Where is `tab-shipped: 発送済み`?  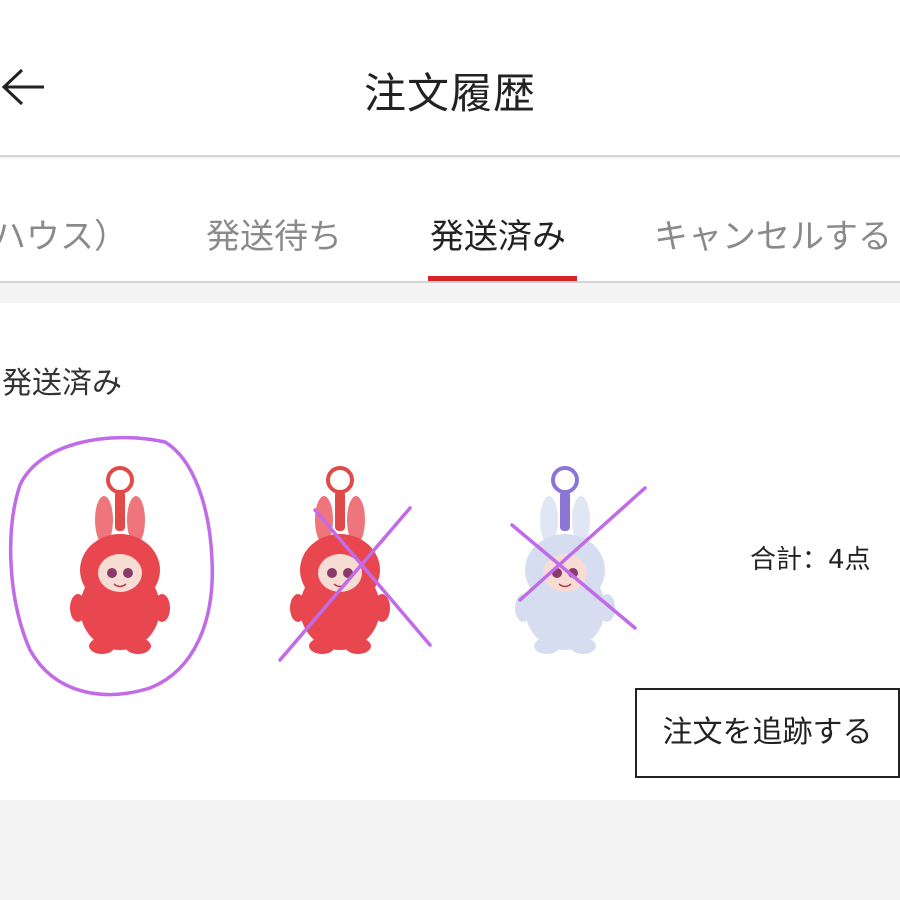
tab-shipped: 発送済み is located at coordinates (498, 233).